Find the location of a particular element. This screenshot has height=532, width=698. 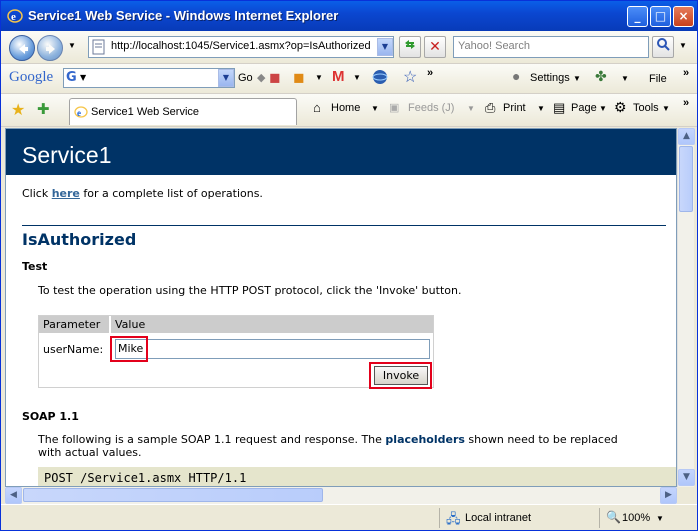

home-dropdown-icon: ▼ is located at coordinates (375, 108).